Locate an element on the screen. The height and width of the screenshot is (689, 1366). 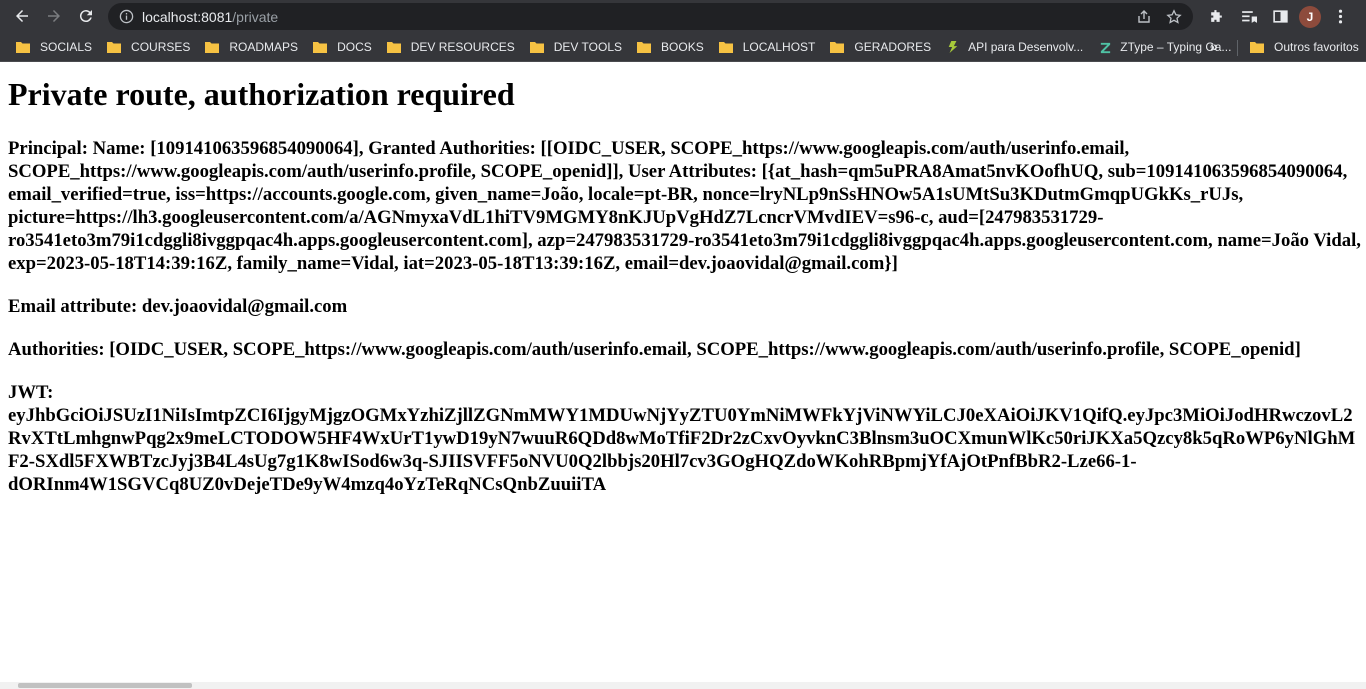
star-icon is located at coordinates (1174, 17).